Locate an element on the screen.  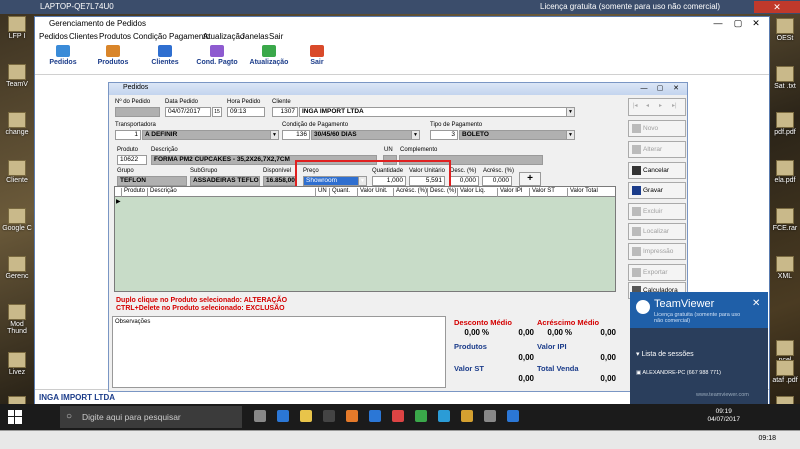
menu-item: Produtos is located at coordinates (115, 36).